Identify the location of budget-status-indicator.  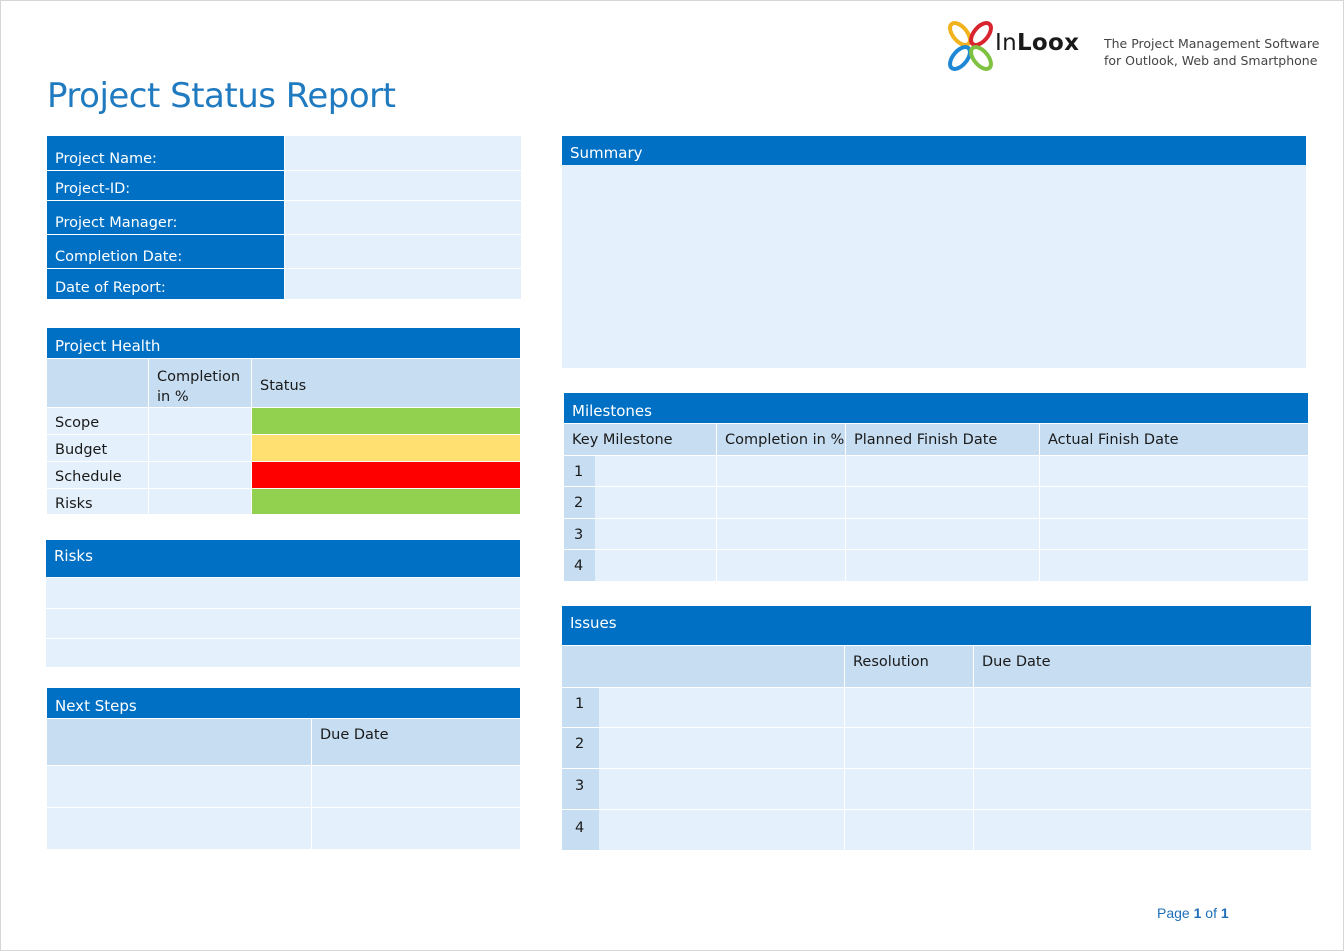
(386, 448).